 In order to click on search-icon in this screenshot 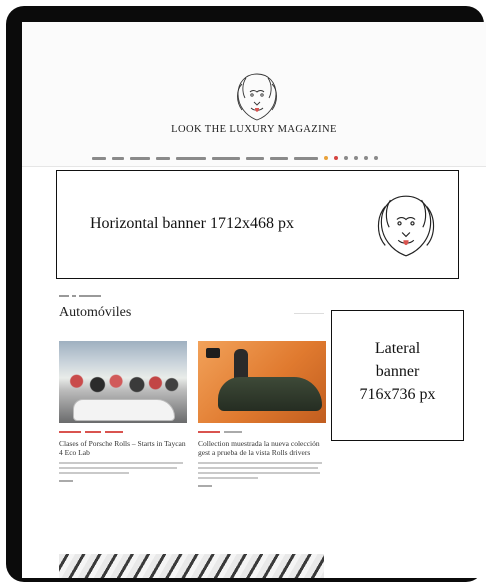, I will do `click(376, 158)`.